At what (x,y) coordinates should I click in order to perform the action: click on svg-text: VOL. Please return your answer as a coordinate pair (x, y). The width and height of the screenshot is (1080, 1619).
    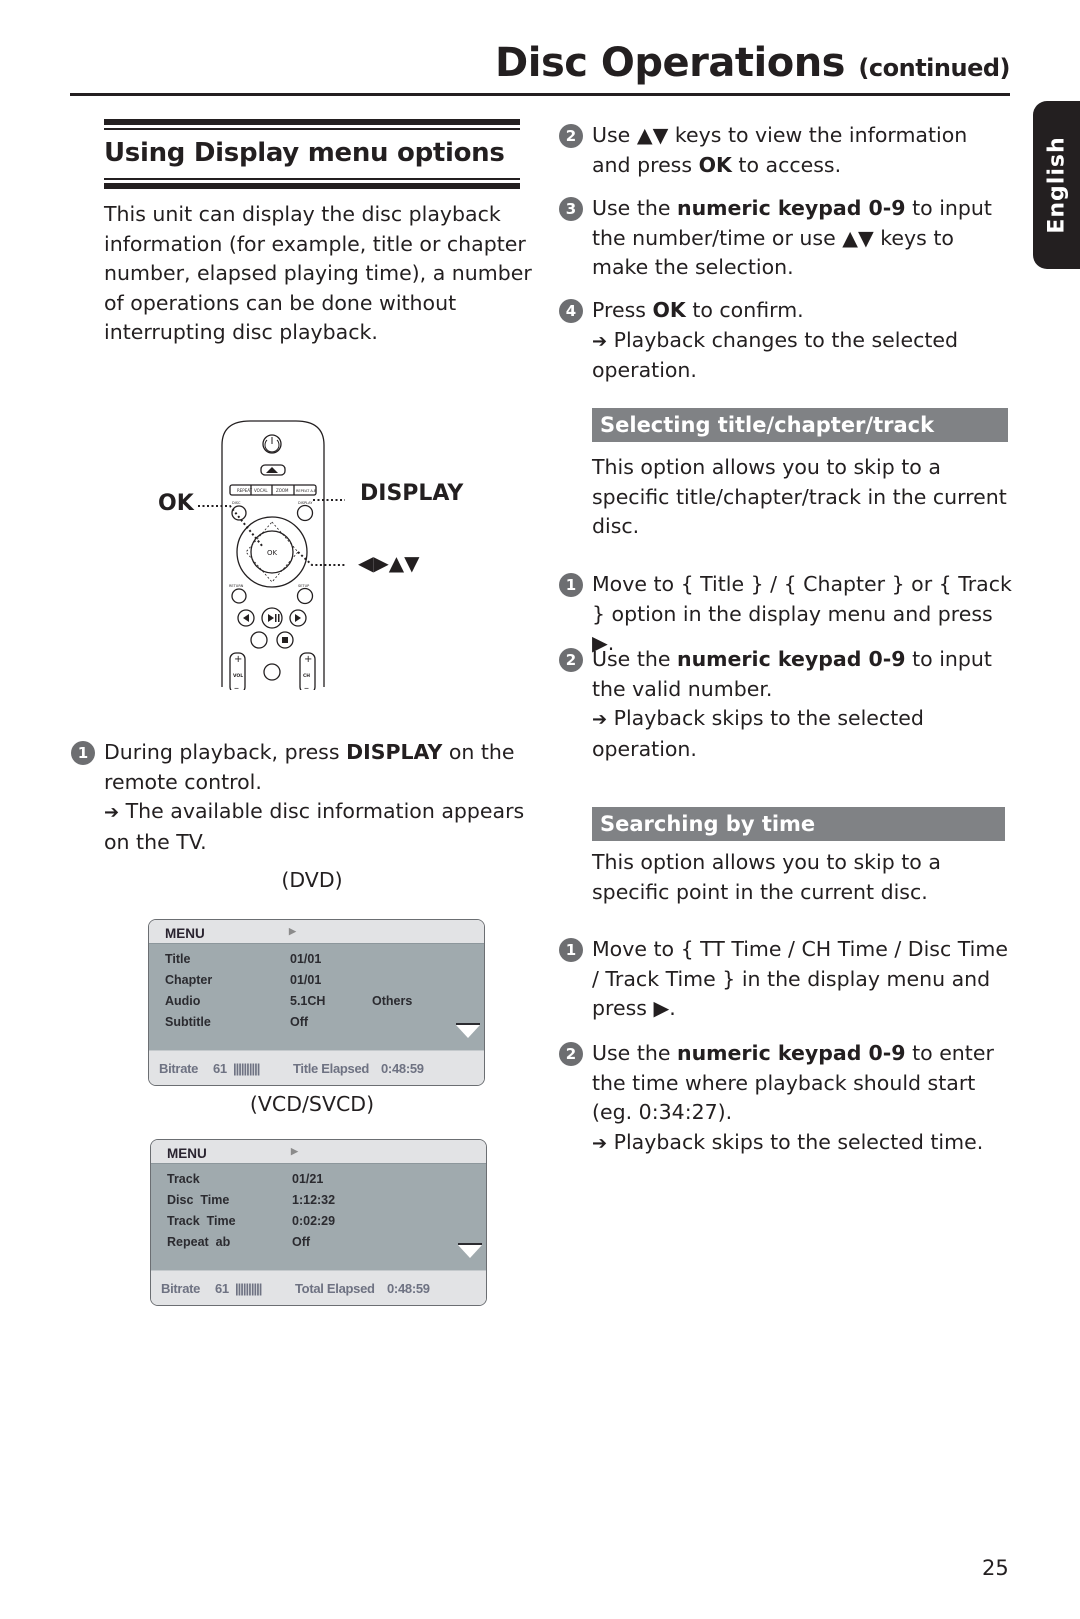
    Looking at the image, I should click on (238, 676).